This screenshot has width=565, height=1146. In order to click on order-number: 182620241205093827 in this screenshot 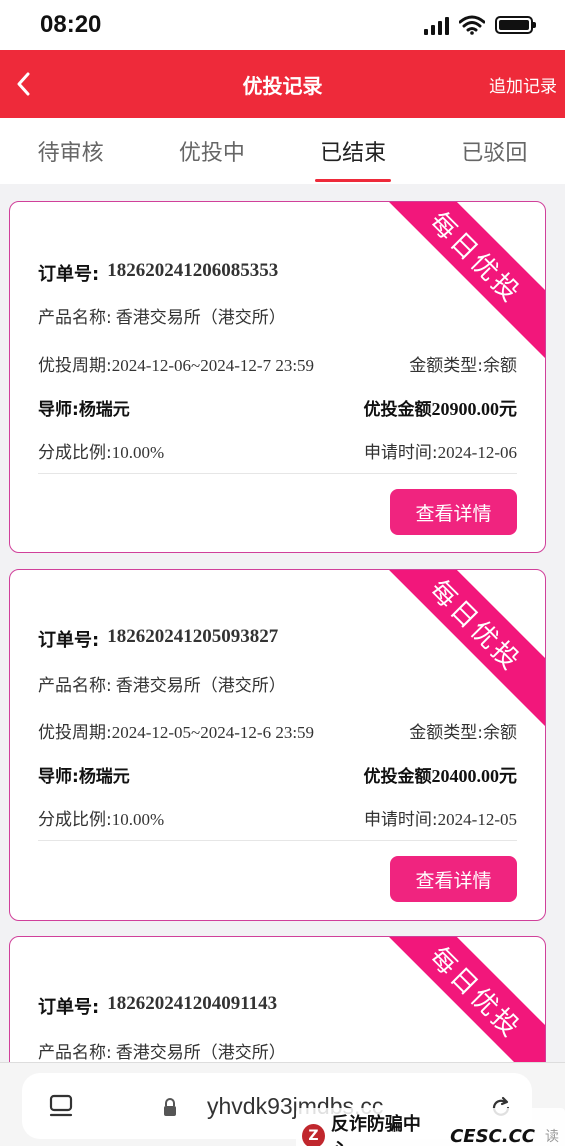, I will do `click(193, 636)`.